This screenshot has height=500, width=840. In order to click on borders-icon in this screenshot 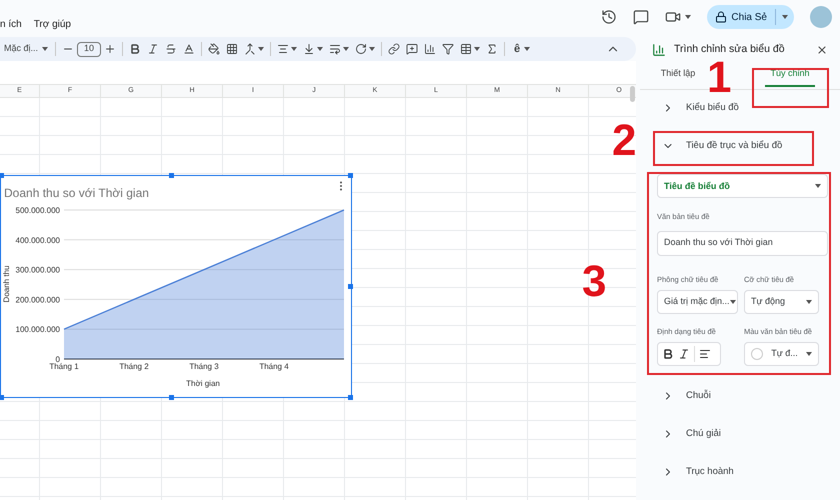, I will do `click(232, 49)`.